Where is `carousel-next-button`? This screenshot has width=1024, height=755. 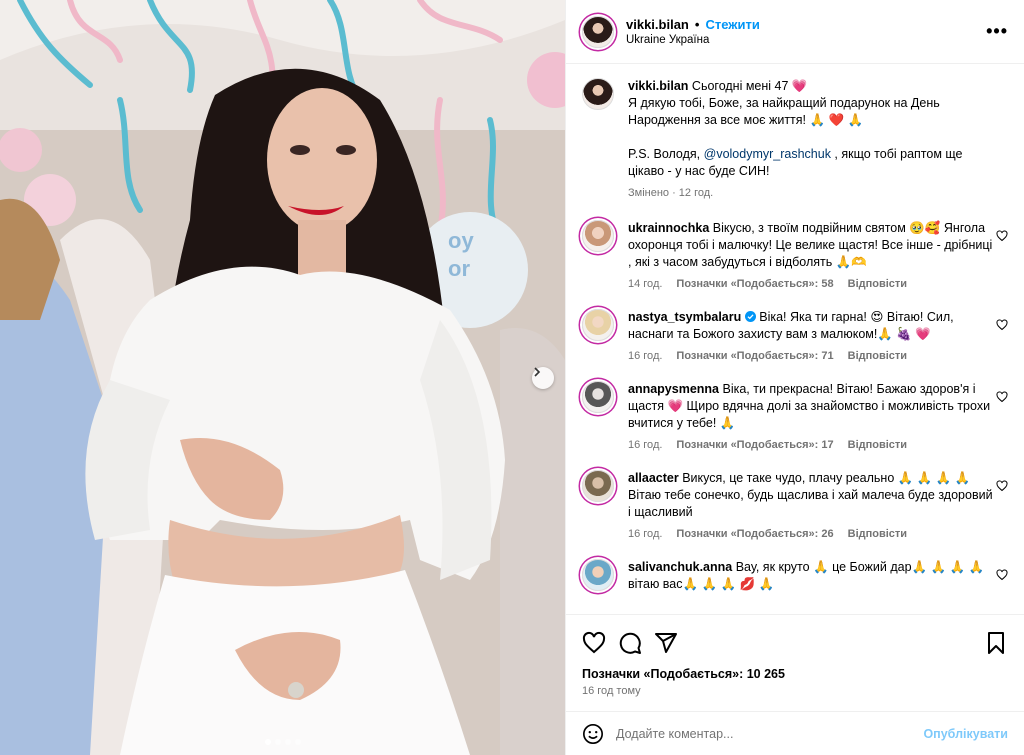
carousel-next-button is located at coordinates (543, 378).